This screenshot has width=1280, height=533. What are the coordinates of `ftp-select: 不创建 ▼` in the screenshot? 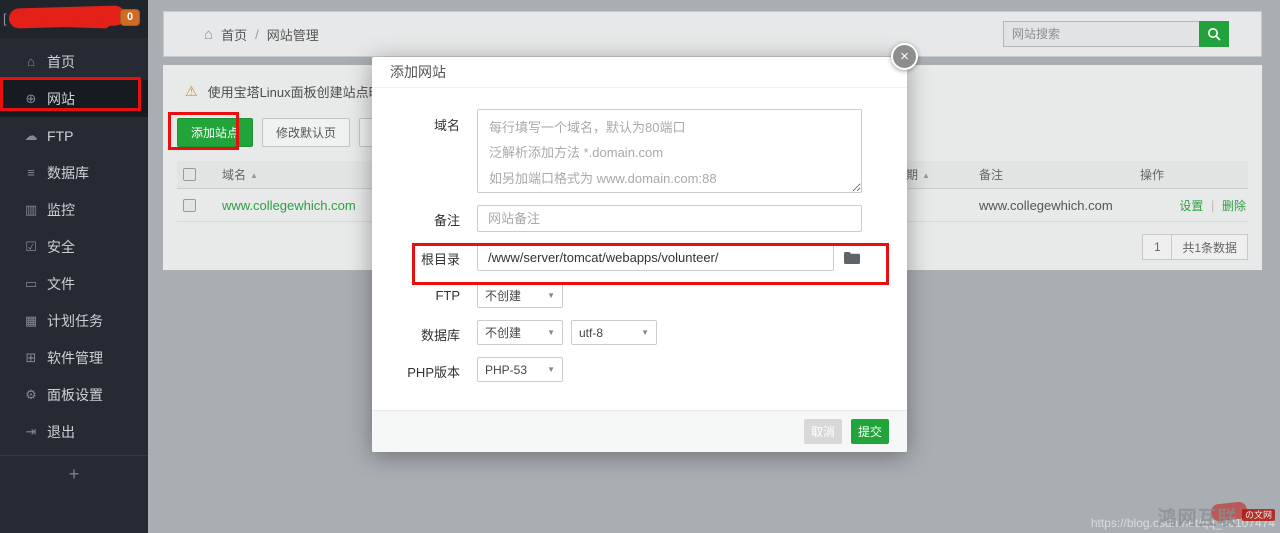 It's located at (520, 295).